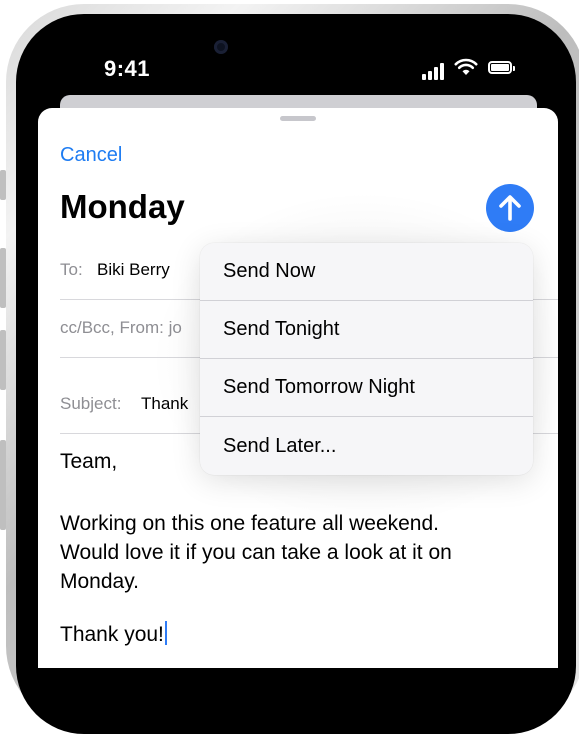  I want to click on speaker-notch, so click(307, 21).